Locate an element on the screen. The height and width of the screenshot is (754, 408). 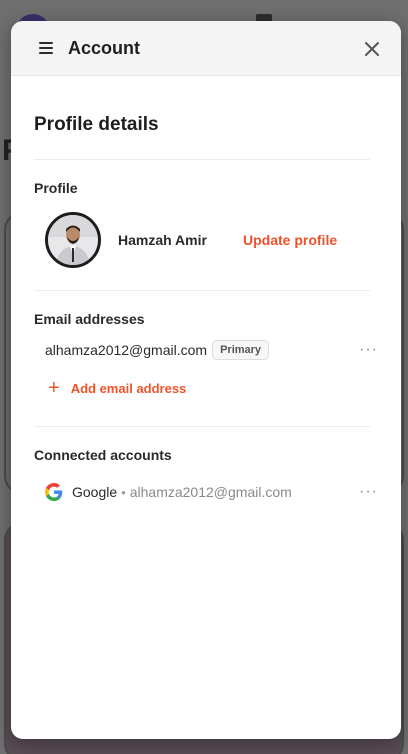
profile-name: Hamzah Amir is located at coordinates (162, 240).